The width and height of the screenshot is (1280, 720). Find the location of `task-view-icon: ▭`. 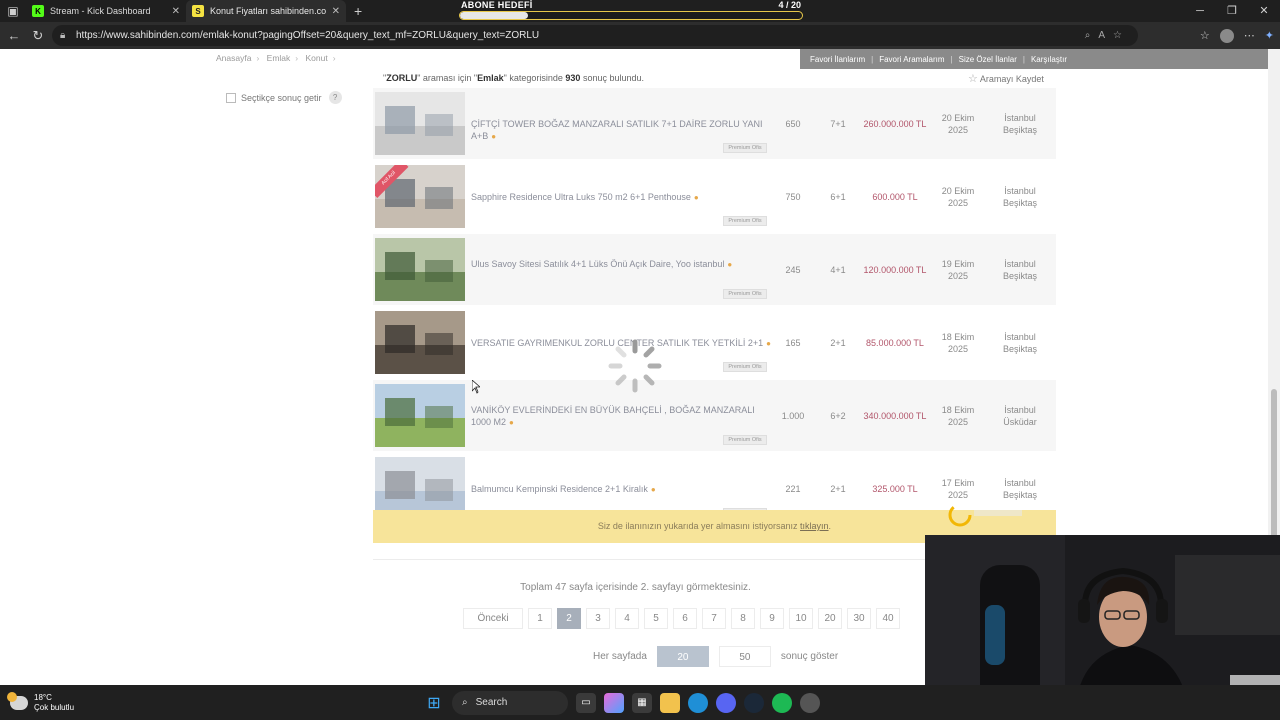

task-view-icon: ▭ is located at coordinates (586, 702).